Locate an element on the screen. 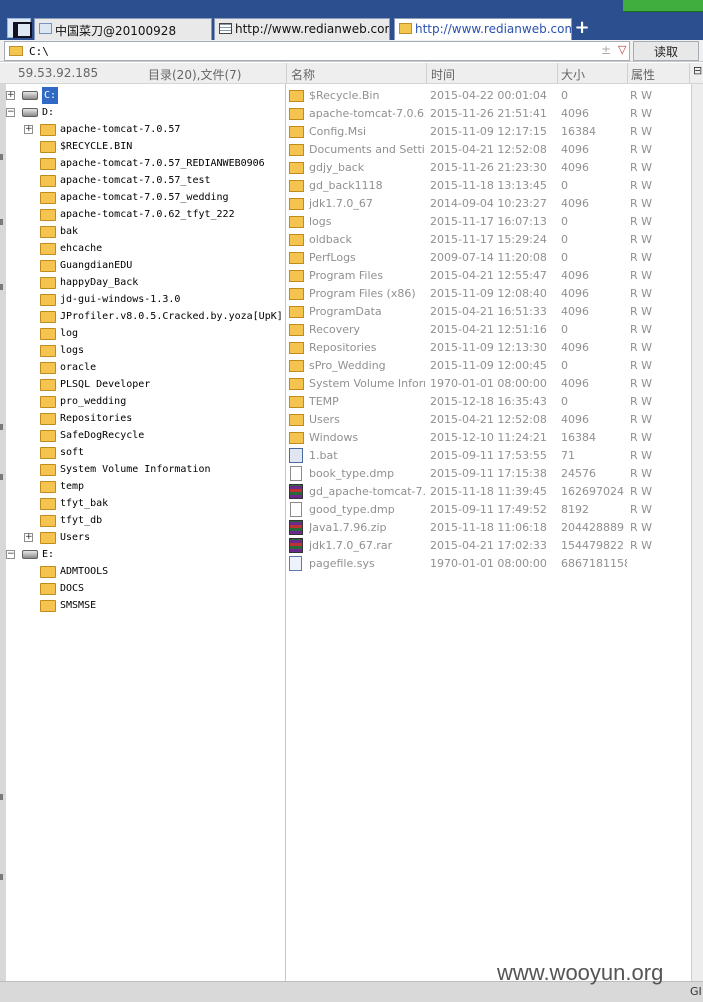 The image size is (703, 1002). tree-folder: apache-tomcat-7.0.57_wedding is located at coordinates (145, 197).